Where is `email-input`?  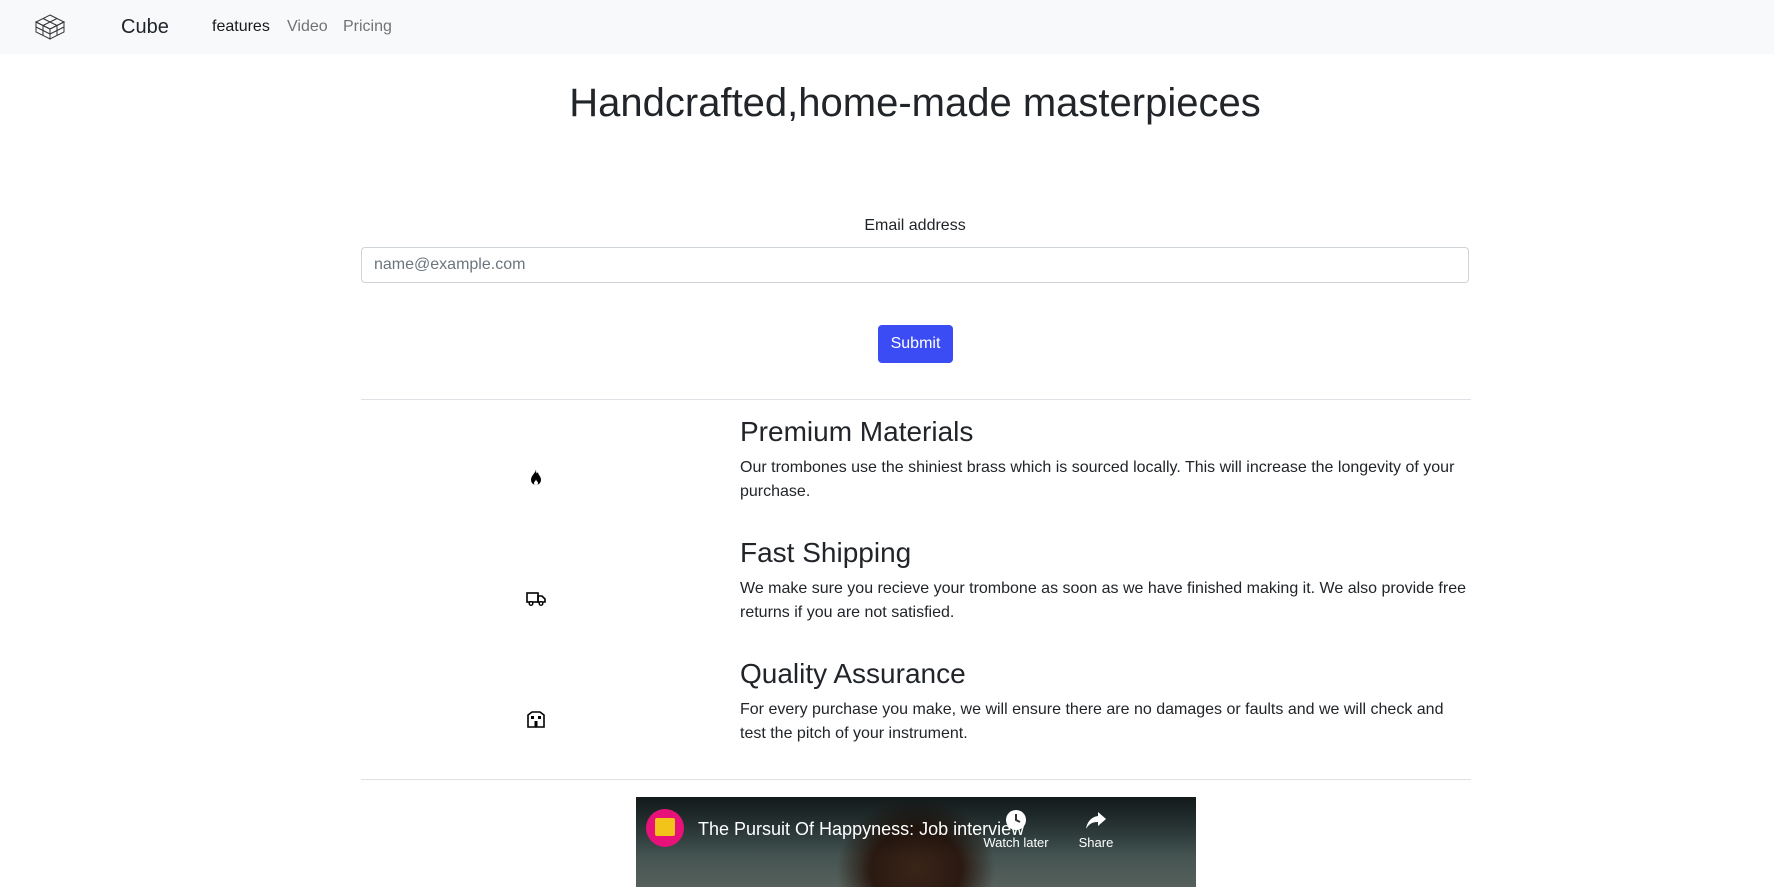 email-input is located at coordinates (915, 265).